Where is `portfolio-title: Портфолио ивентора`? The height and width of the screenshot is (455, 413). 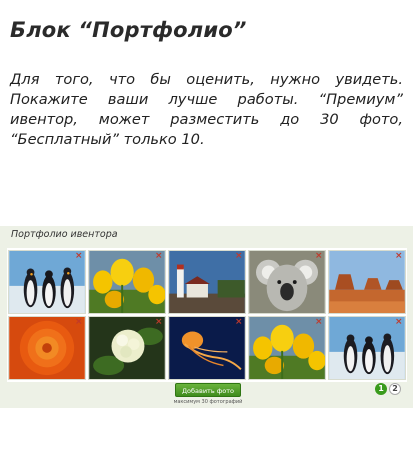 portfolio-title: Портфолио ивентора is located at coordinates (64, 234).